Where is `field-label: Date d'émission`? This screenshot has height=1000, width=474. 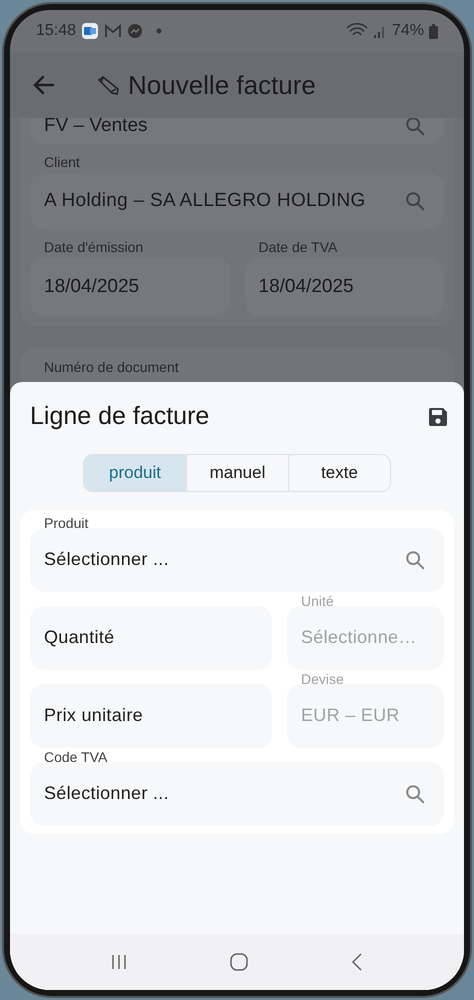
field-label: Date d'émission is located at coordinates (93, 247).